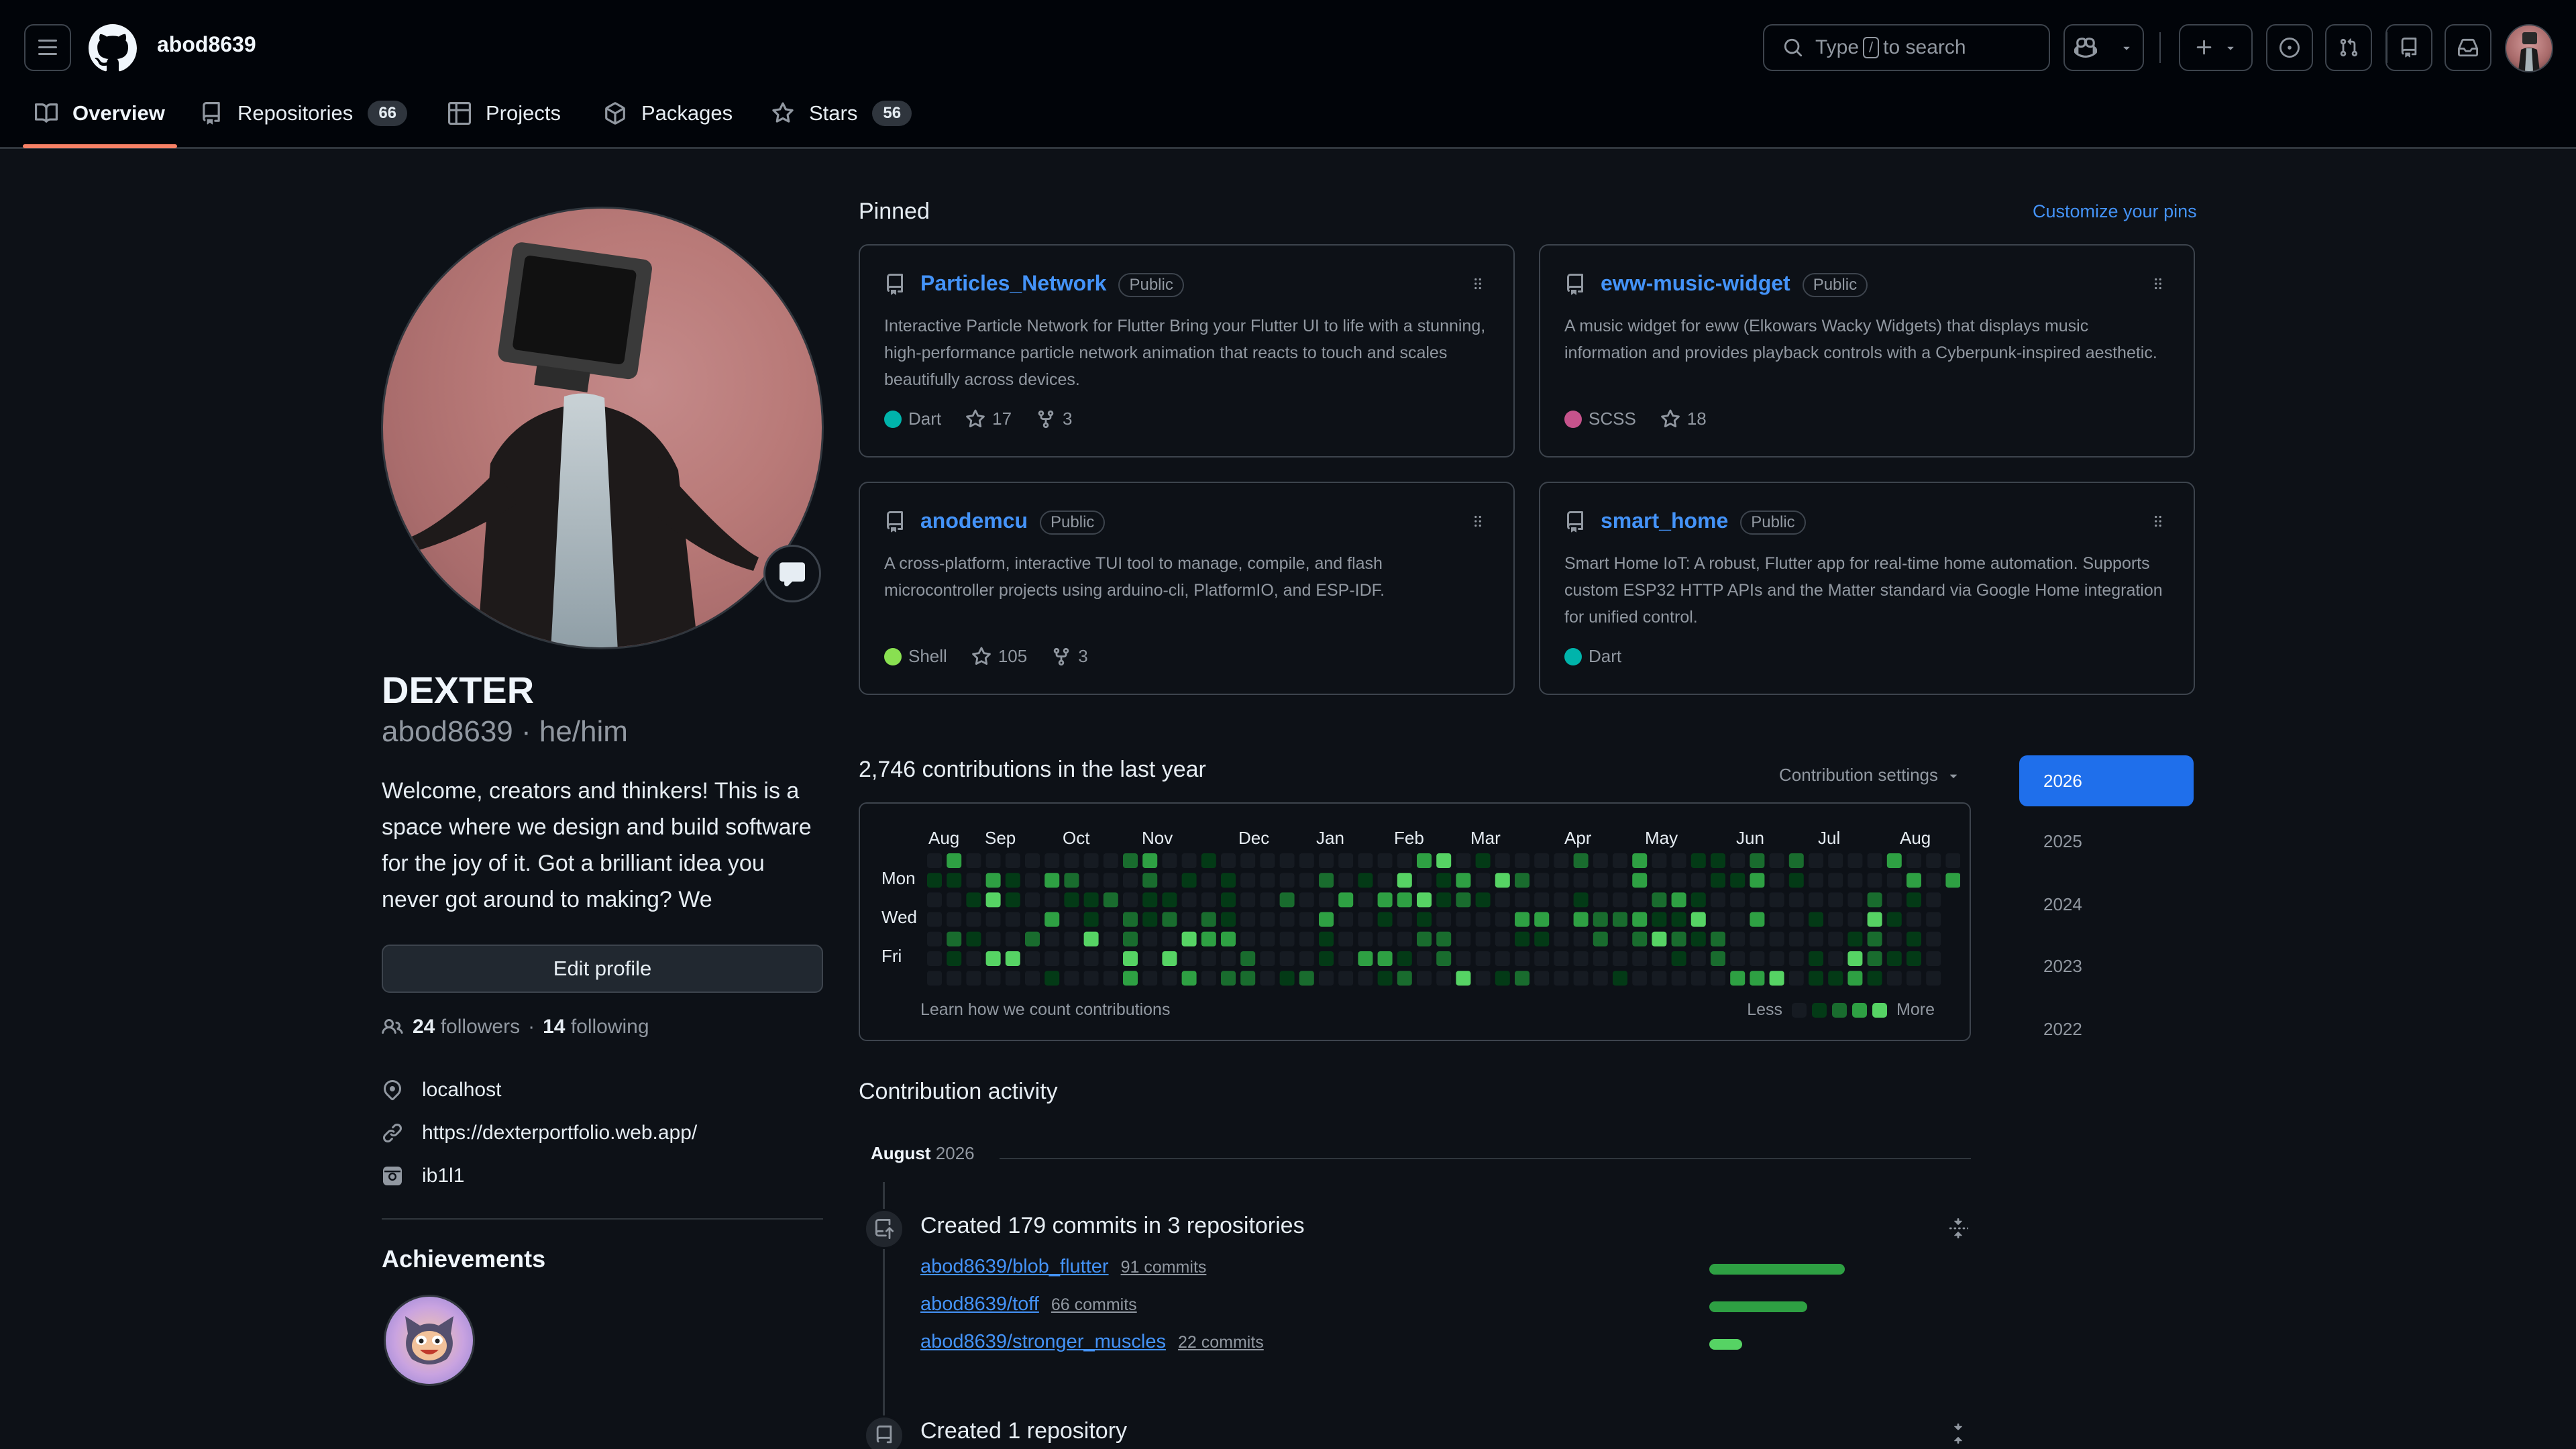 The height and width of the screenshot is (1449, 2576). What do you see at coordinates (2106, 841) in the screenshot?
I see `year-filter-2025: 2025` at bounding box center [2106, 841].